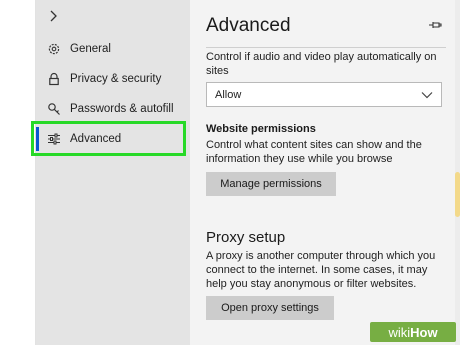 Image resolution: width=460 pixels, height=345 pixels. Describe the element at coordinates (326, 47) in the screenshot. I see `divider` at that location.